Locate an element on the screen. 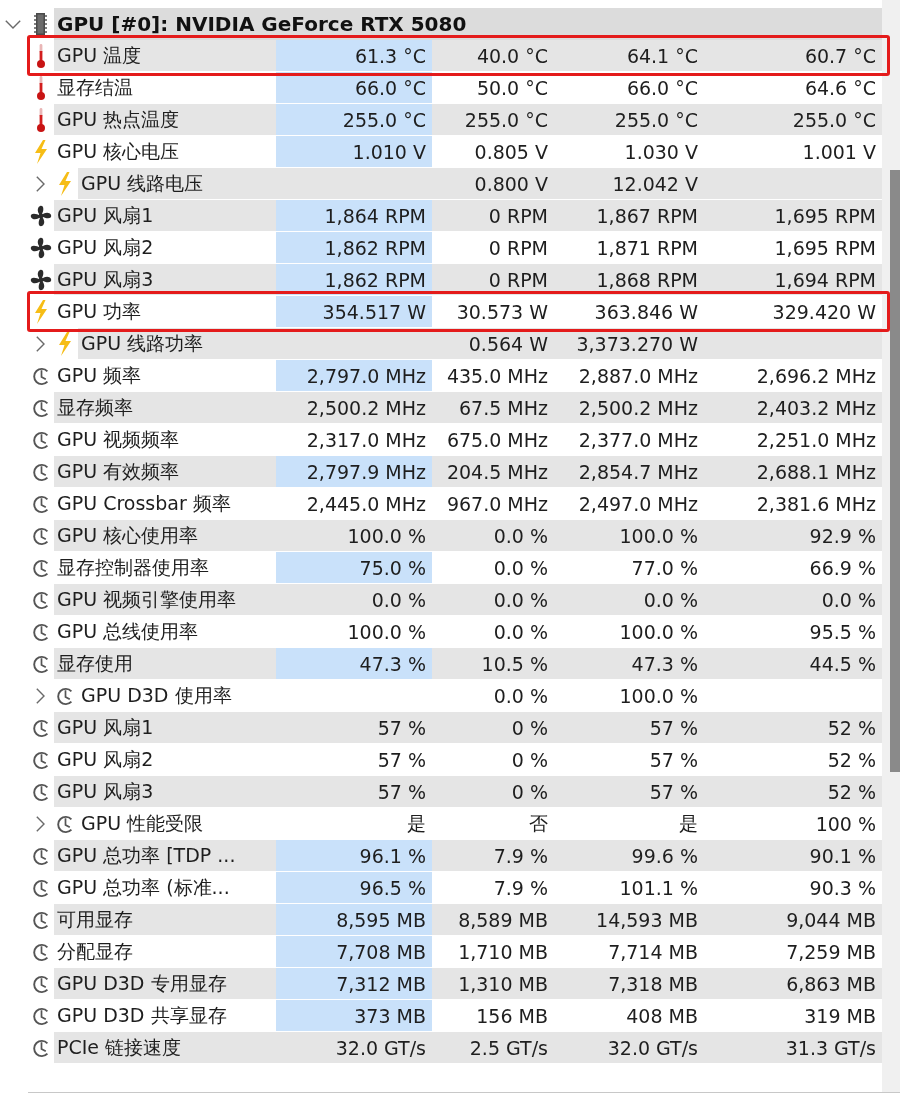 This screenshot has width=900, height=1095. value-cell: 1.010 V is located at coordinates (354, 151).